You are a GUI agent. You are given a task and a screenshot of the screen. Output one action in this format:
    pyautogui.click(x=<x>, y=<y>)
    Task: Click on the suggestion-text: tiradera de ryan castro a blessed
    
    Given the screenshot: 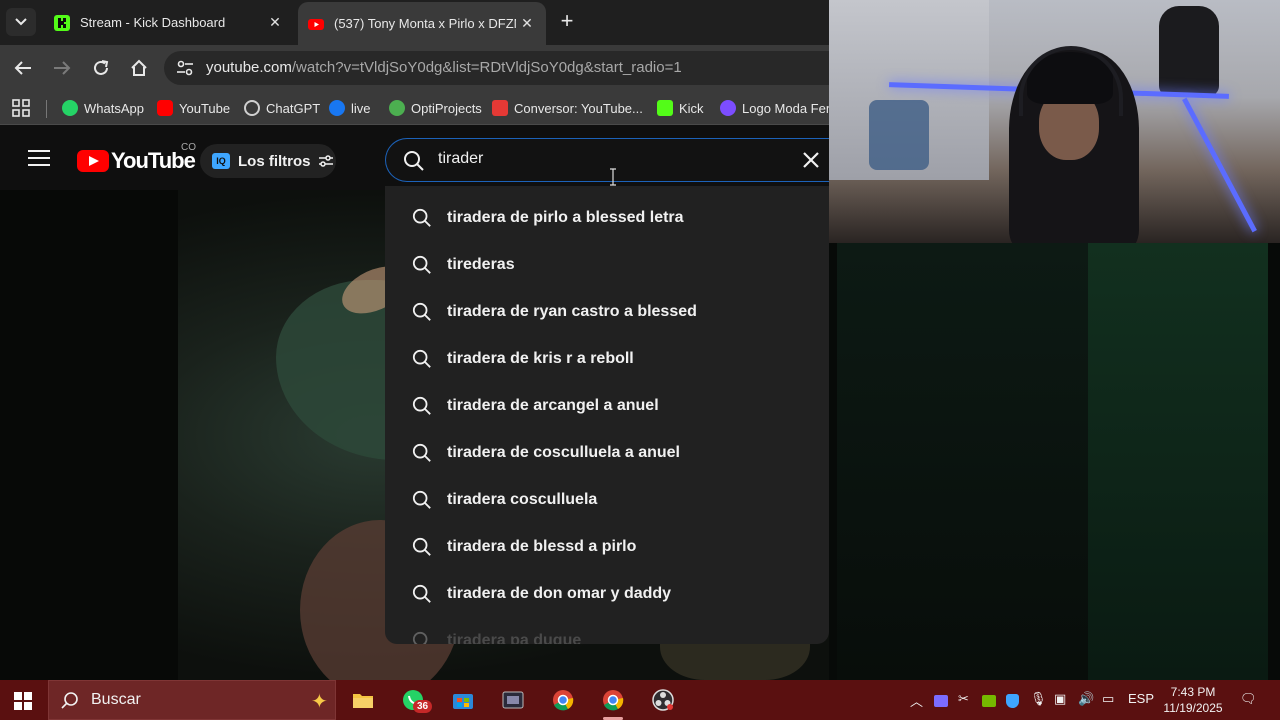 What is the action you would take?
    pyautogui.click(x=572, y=311)
    